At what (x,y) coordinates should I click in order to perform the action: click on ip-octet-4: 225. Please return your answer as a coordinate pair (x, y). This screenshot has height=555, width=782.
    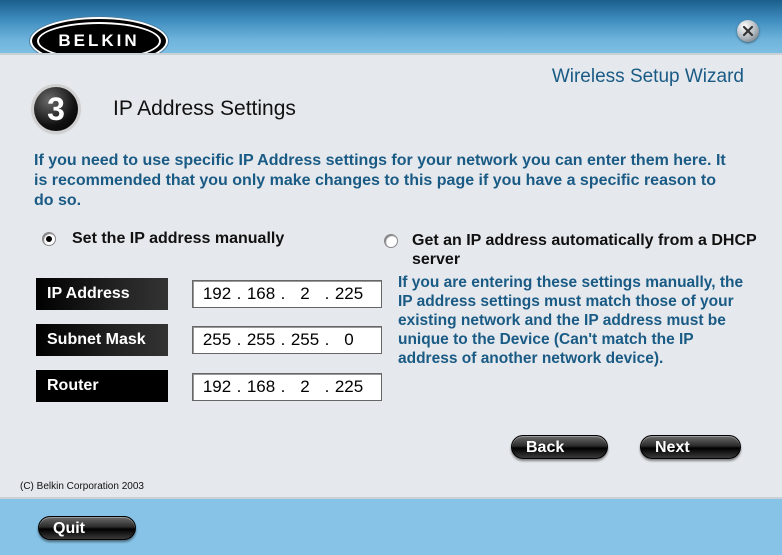
    Looking at the image, I should click on (349, 294).